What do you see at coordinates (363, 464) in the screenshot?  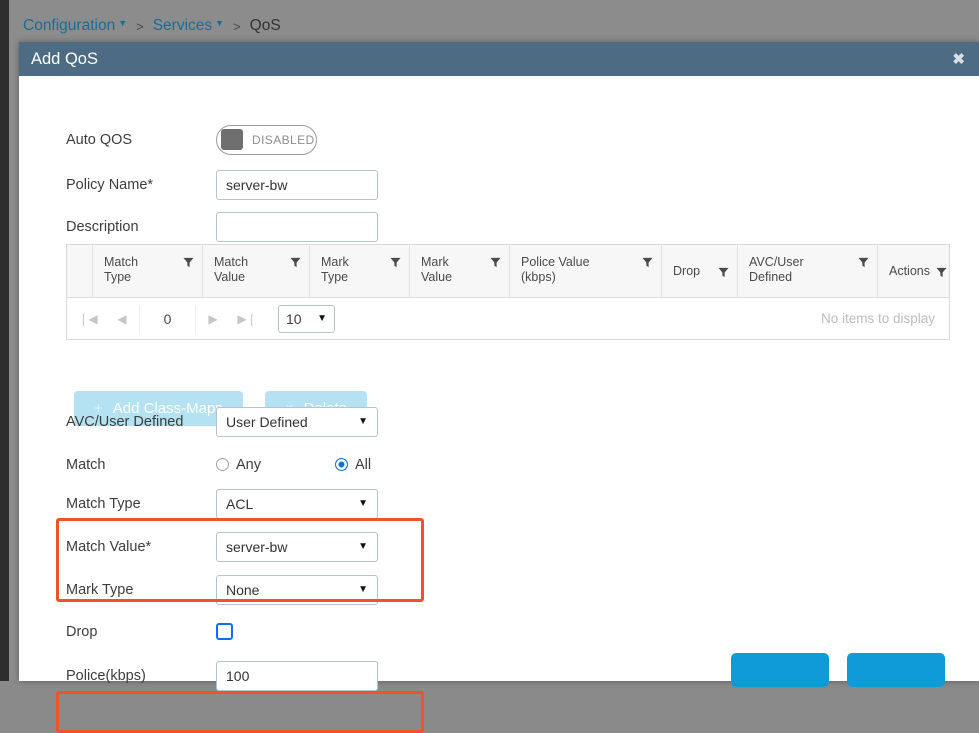 I see `match-radio-all-label: All` at bounding box center [363, 464].